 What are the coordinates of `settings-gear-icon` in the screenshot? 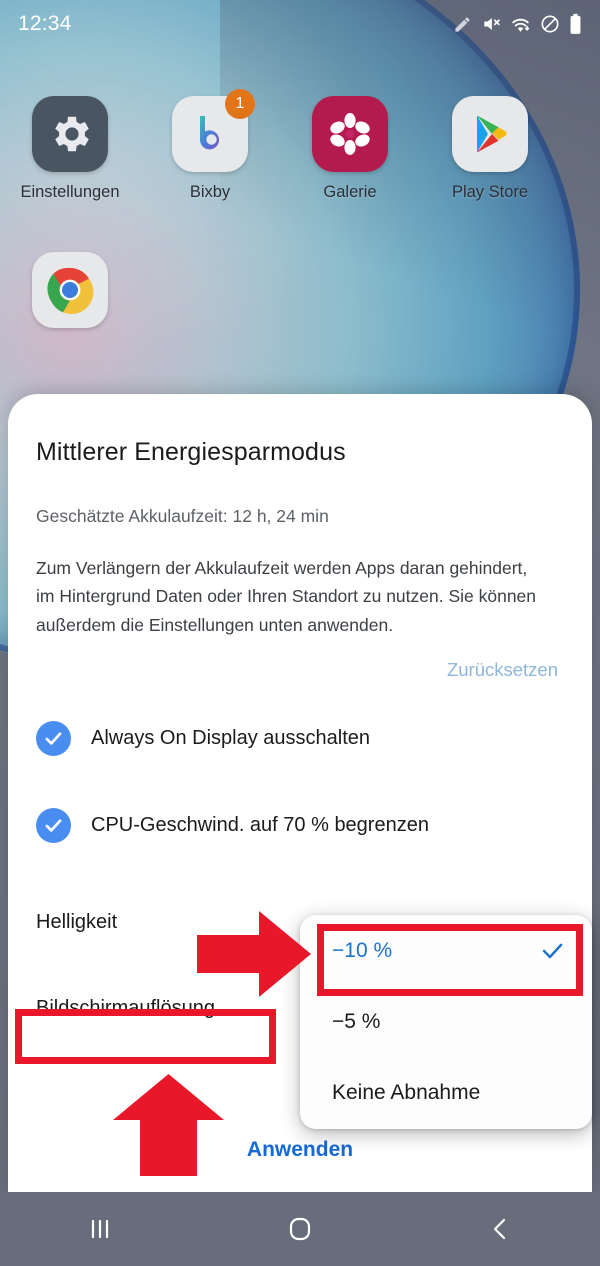 It's located at (70, 134).